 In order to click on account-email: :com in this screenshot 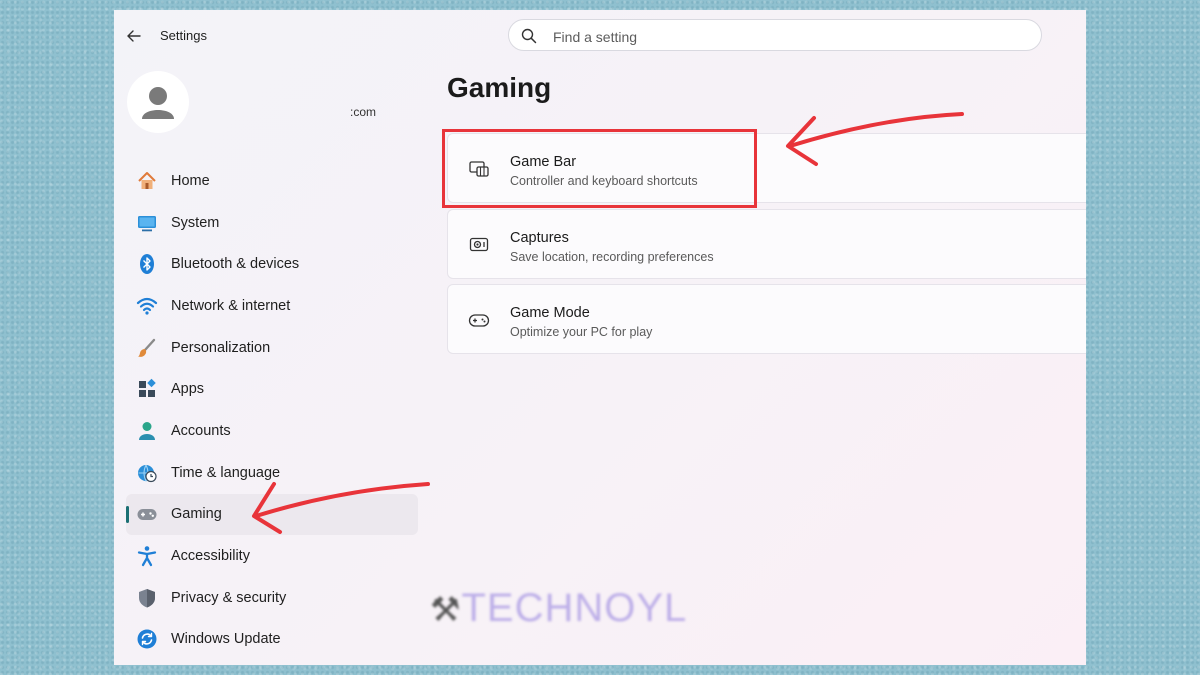, I will do `click(363, 112)`.